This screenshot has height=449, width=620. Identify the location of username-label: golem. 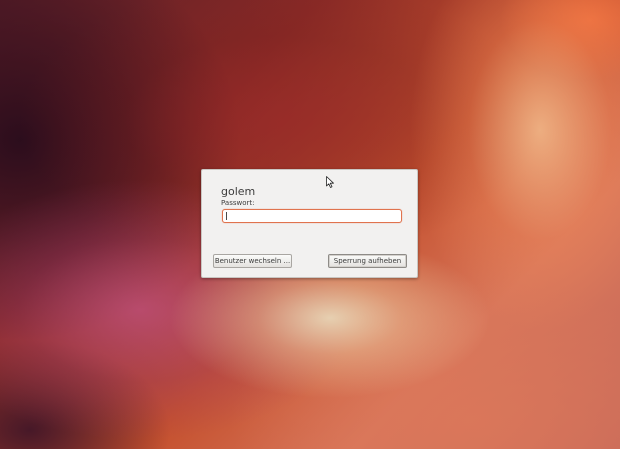
(238, 191).